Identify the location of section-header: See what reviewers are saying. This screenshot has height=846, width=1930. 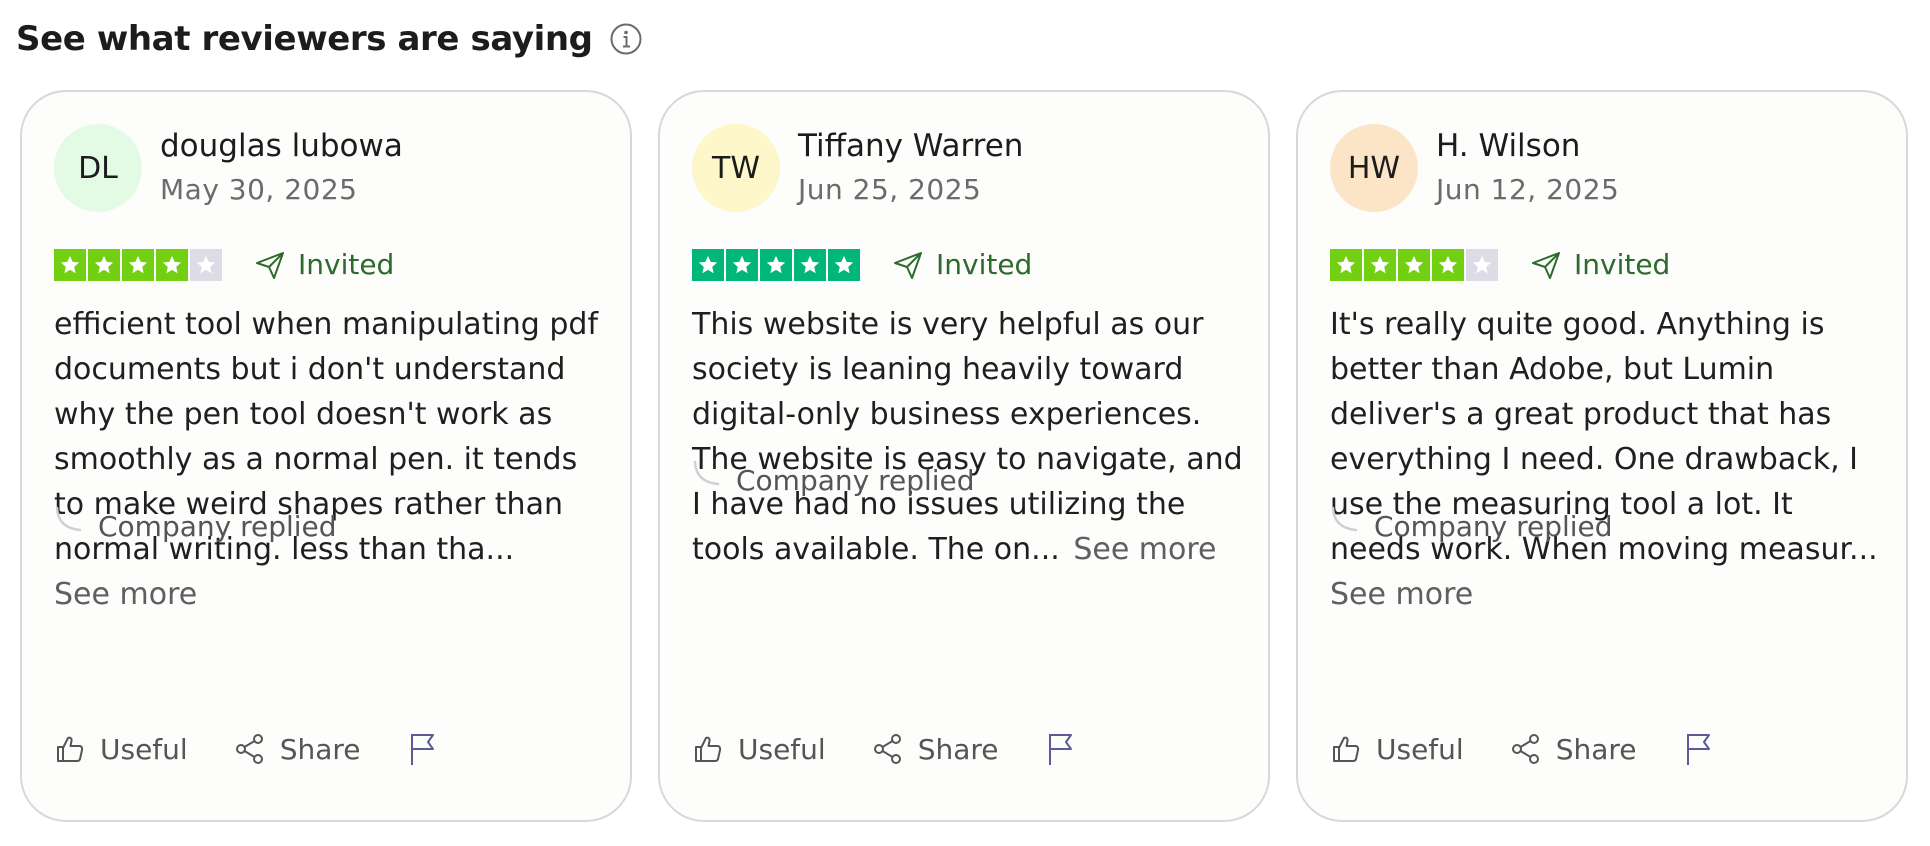
(329, 39).